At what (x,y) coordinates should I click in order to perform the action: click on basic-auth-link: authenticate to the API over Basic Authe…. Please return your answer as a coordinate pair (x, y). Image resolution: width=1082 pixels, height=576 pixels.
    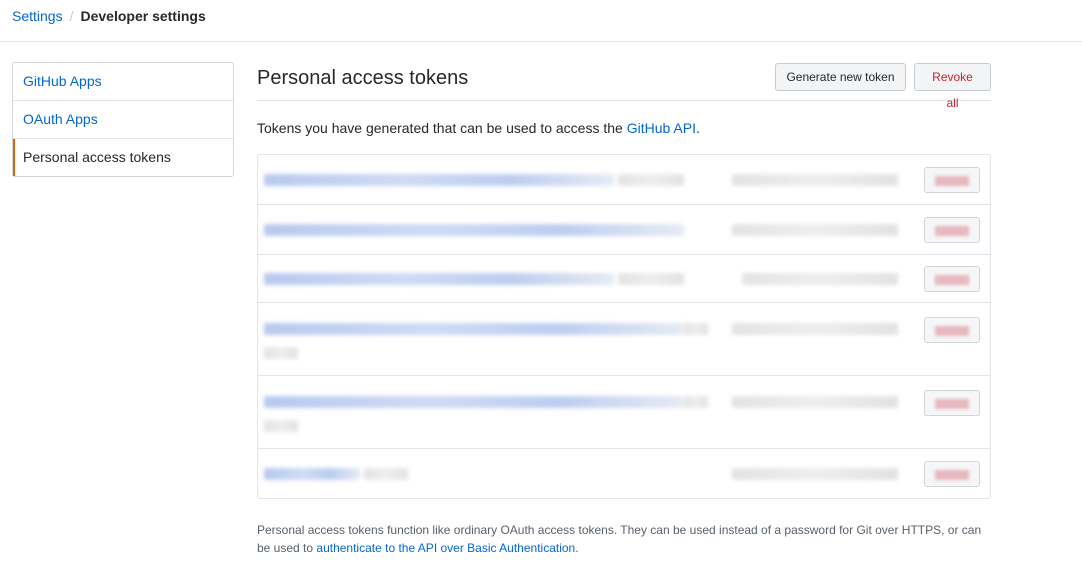
    Looking at the image, I should click on (445, 548).